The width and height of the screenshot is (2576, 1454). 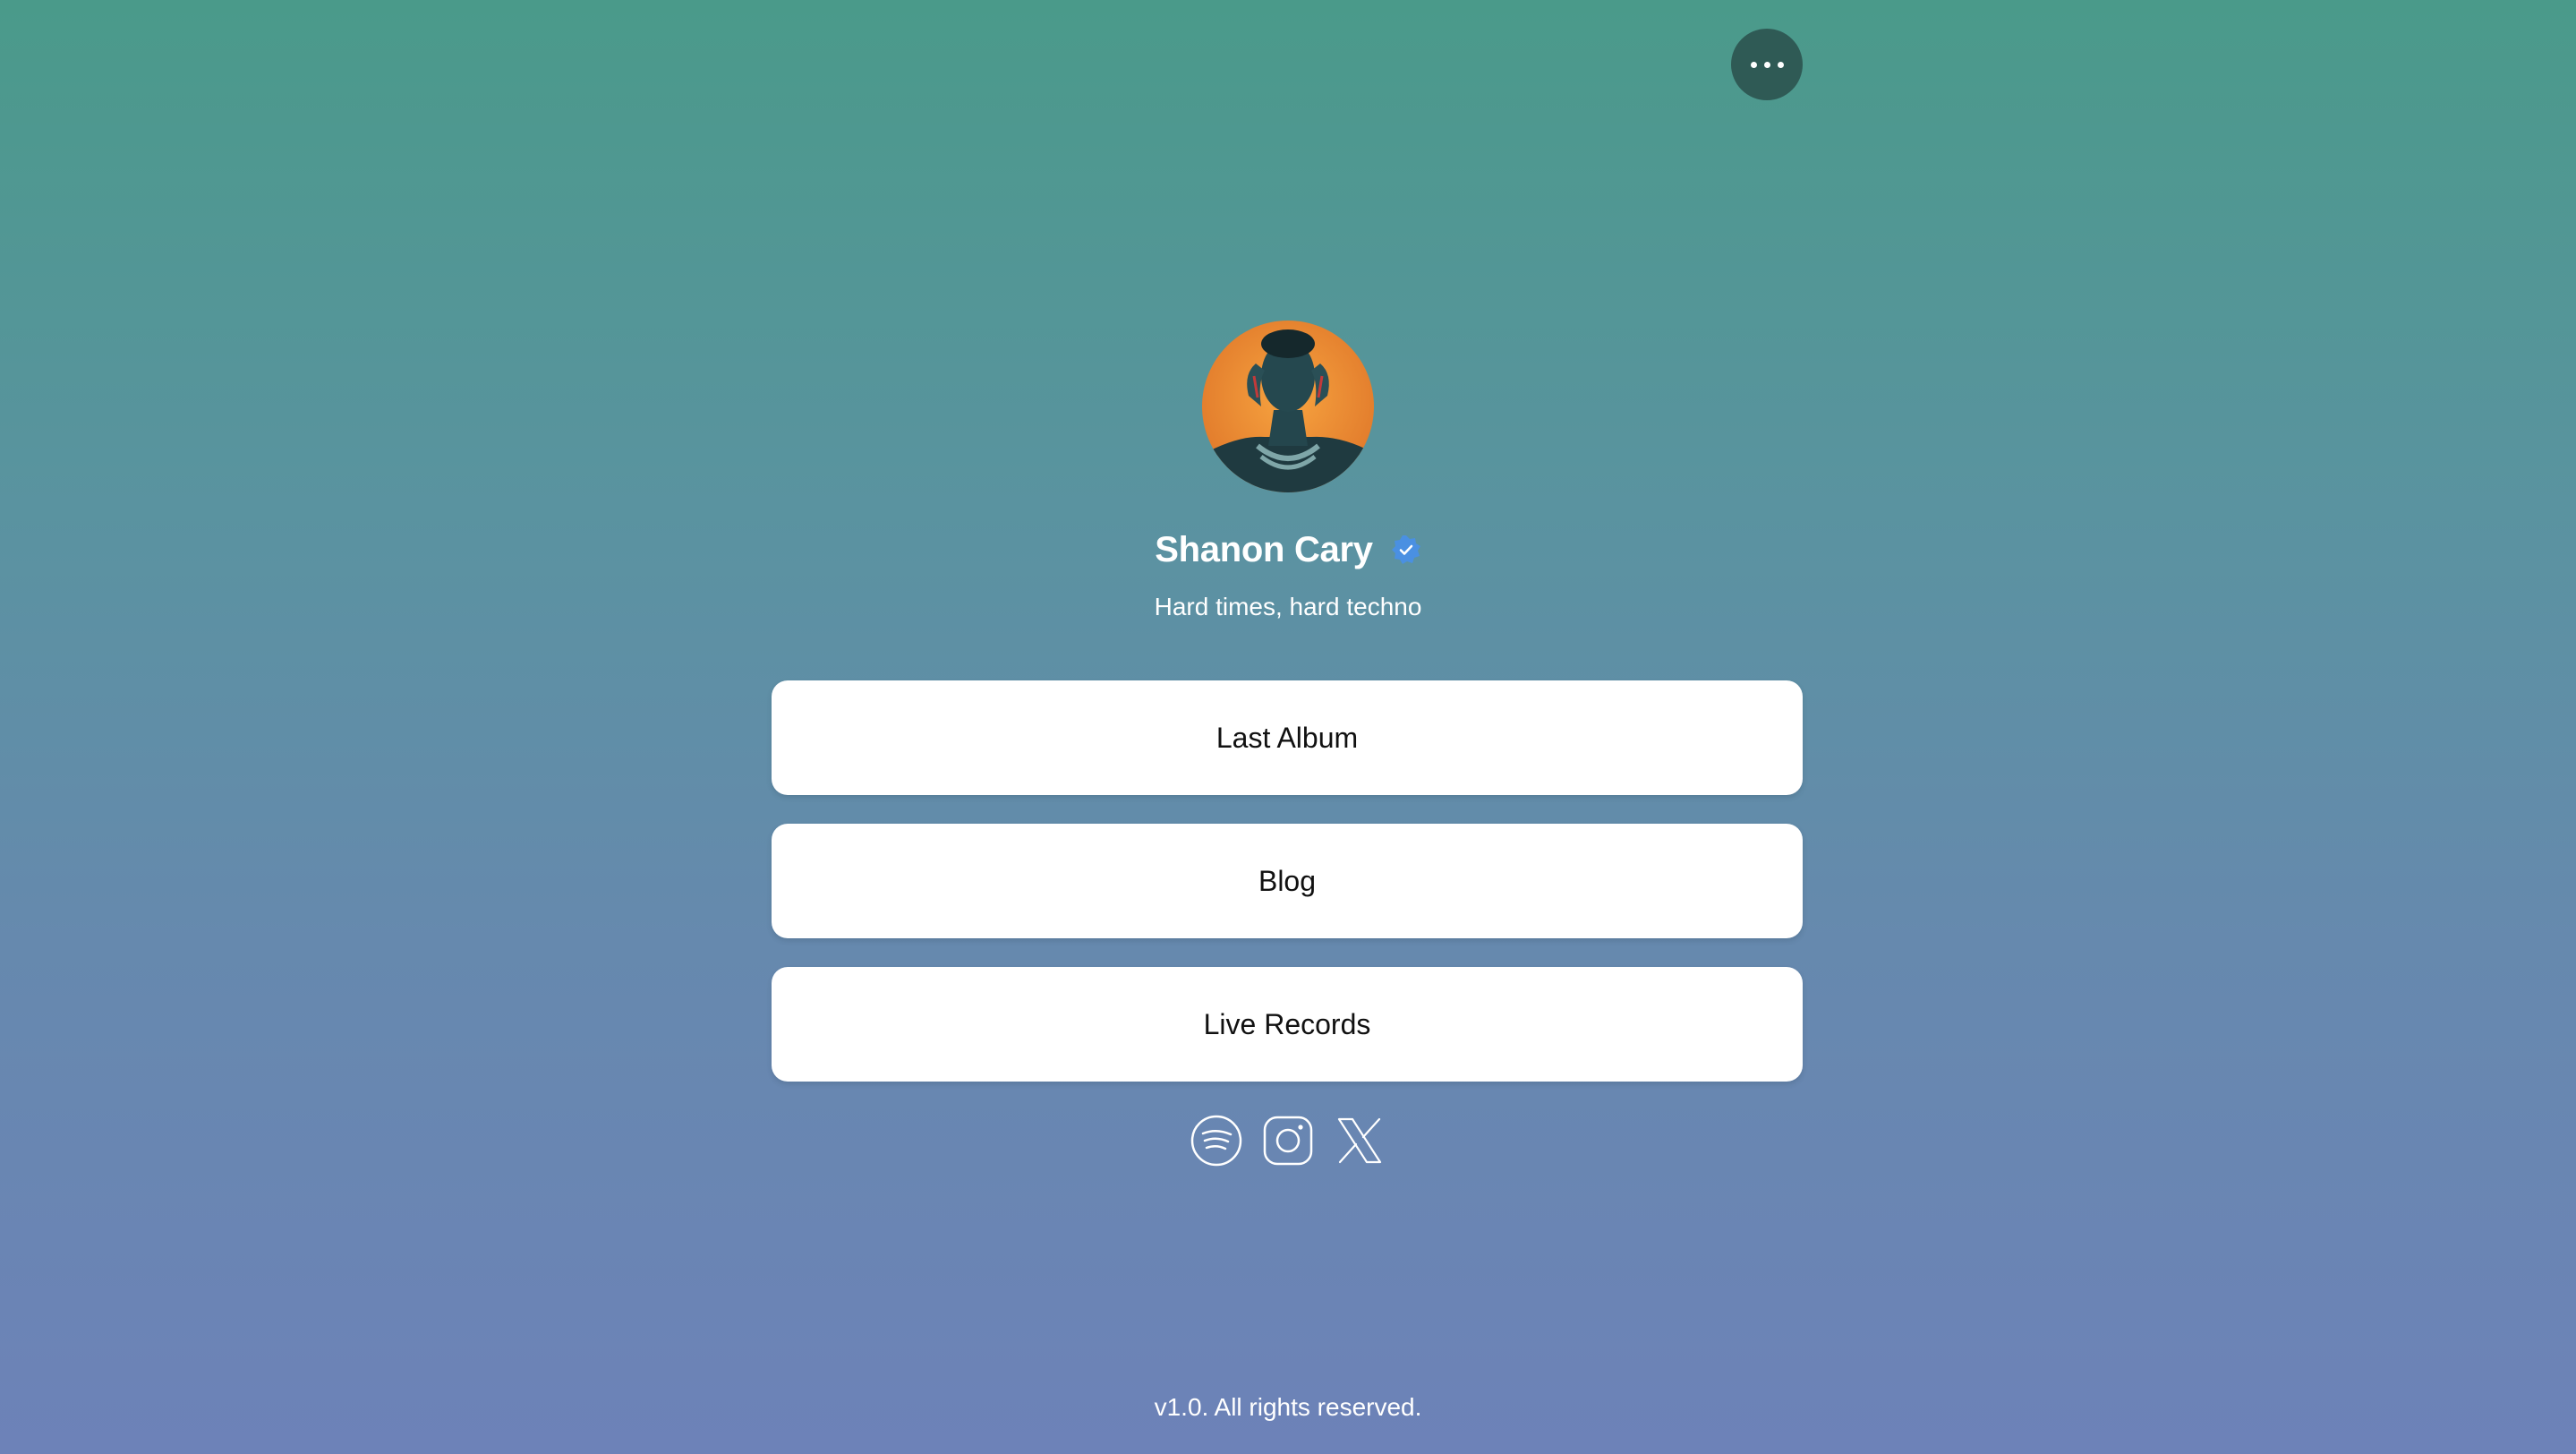 I want to click on verified-badge-icon, so click(x=1405, y=549).